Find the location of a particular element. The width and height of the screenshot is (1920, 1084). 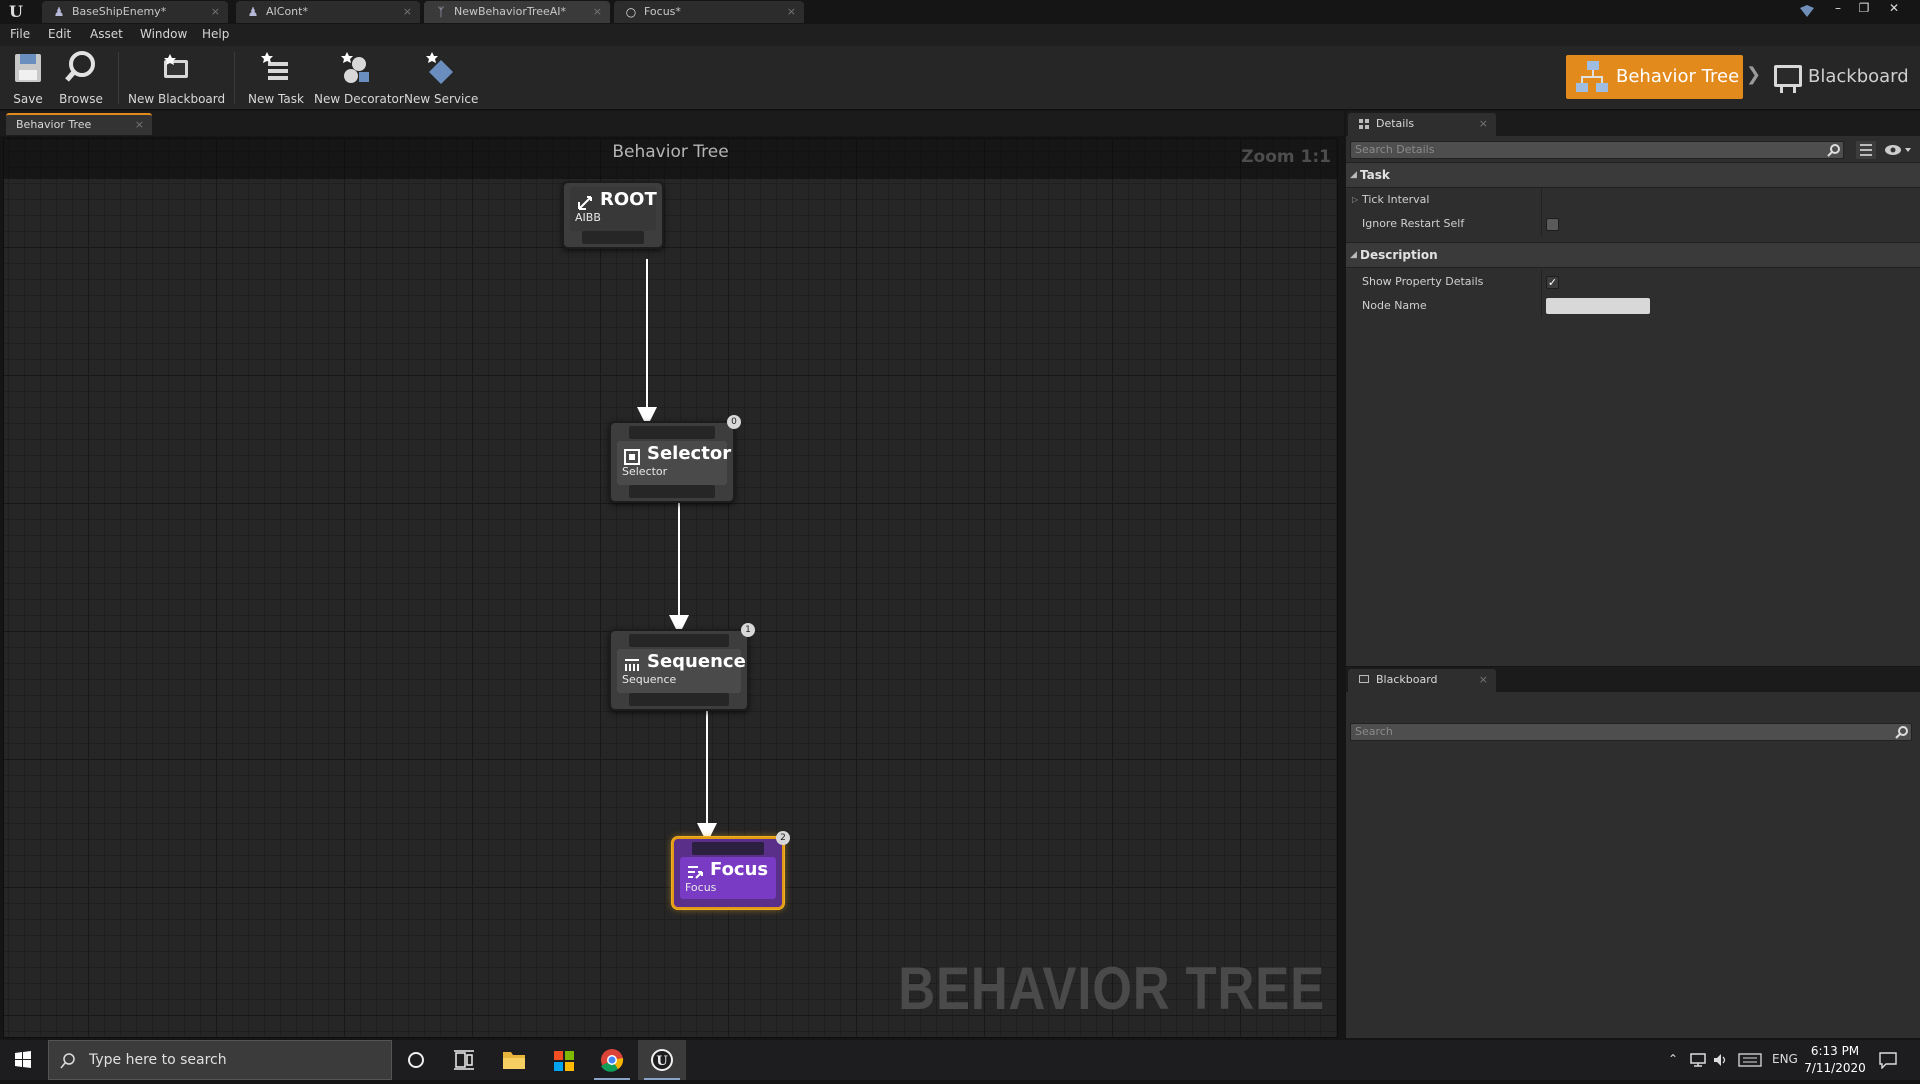

menu-edit: Edit is located at coordinates (59, 34).